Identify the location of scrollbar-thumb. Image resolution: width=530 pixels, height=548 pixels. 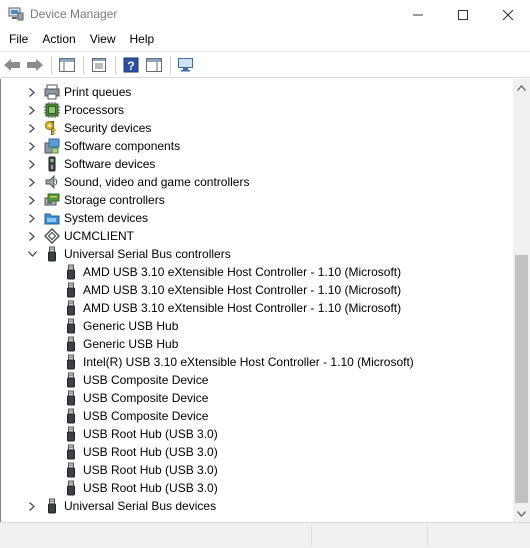
(521, 379).